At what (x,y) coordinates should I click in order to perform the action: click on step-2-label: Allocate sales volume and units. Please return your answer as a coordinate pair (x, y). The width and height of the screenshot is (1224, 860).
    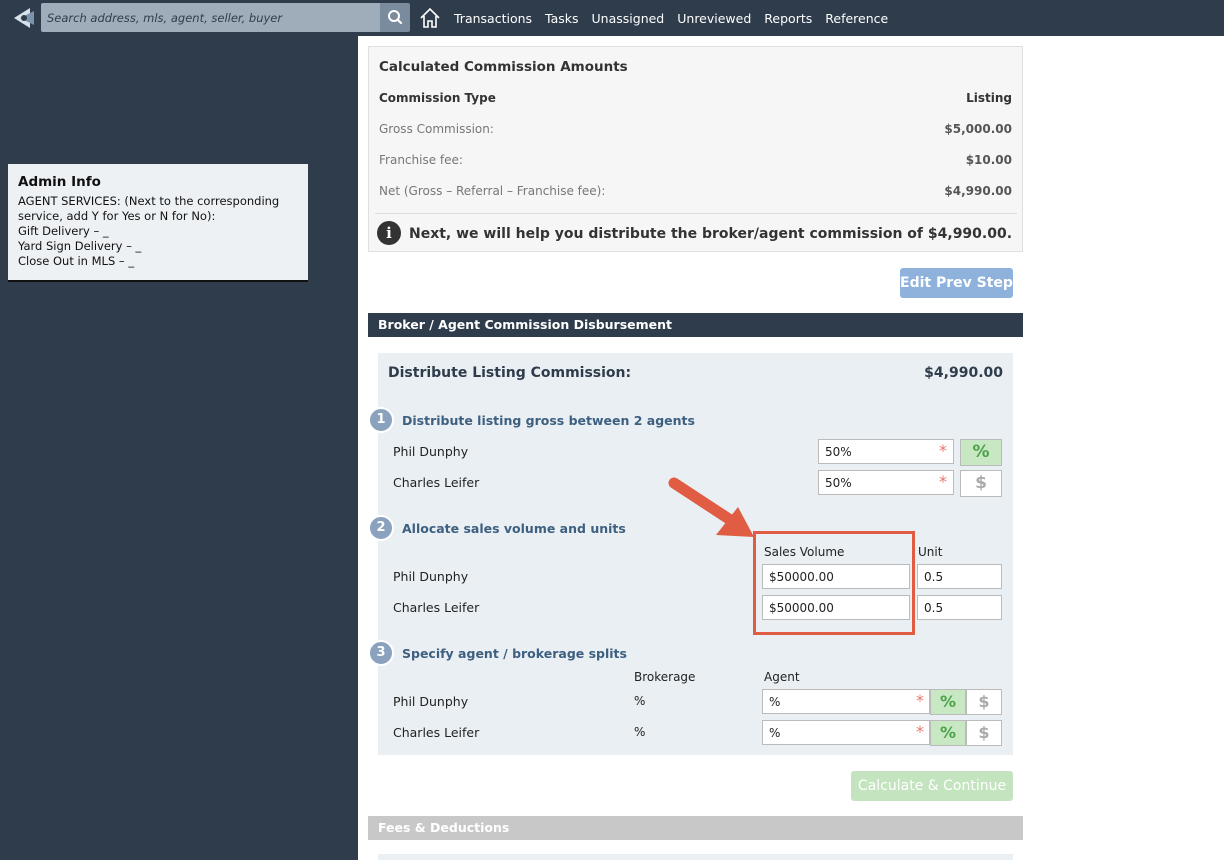
    Looking at the image, I should click on (514, 528).